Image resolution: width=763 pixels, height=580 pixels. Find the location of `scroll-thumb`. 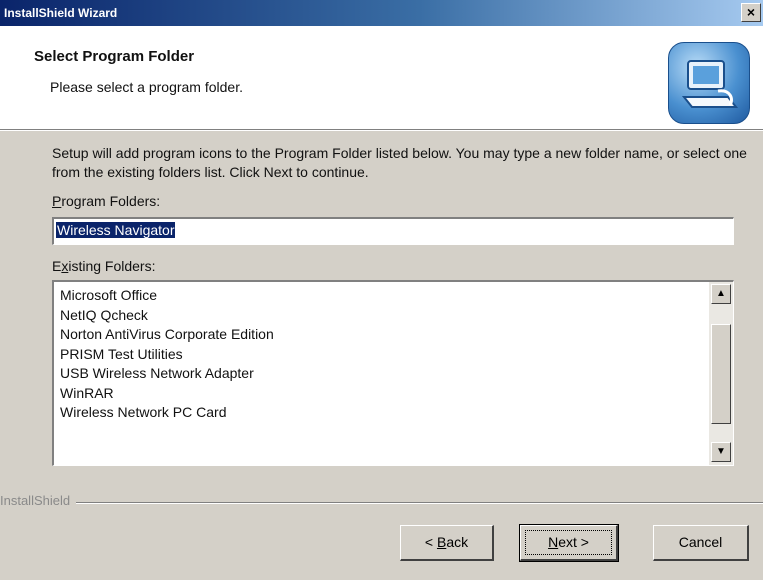

scroll-thumb is located at coordinates (721, 374).